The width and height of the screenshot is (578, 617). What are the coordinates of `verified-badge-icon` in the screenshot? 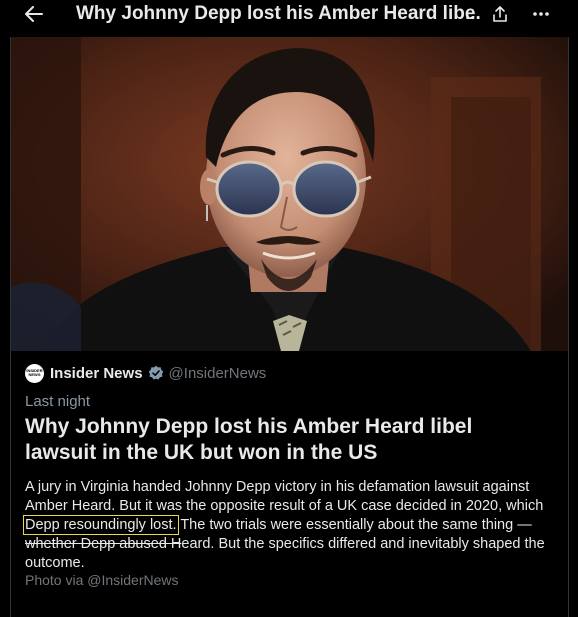 It's located at (155, 372).